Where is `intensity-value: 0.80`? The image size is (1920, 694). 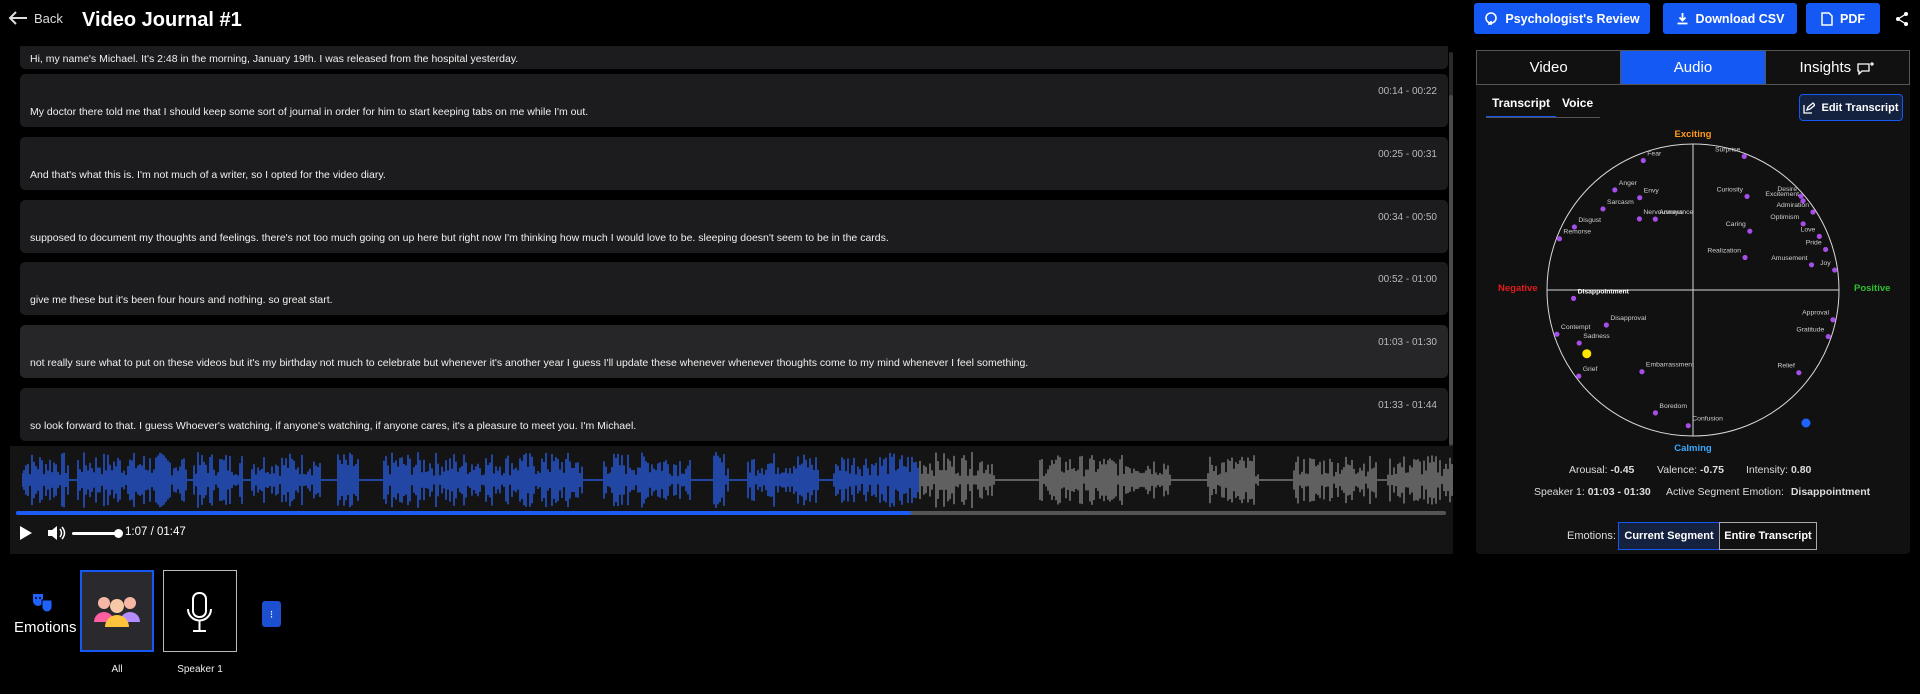 intensity-value: 0.80 is located at coordinates (1801, 470).